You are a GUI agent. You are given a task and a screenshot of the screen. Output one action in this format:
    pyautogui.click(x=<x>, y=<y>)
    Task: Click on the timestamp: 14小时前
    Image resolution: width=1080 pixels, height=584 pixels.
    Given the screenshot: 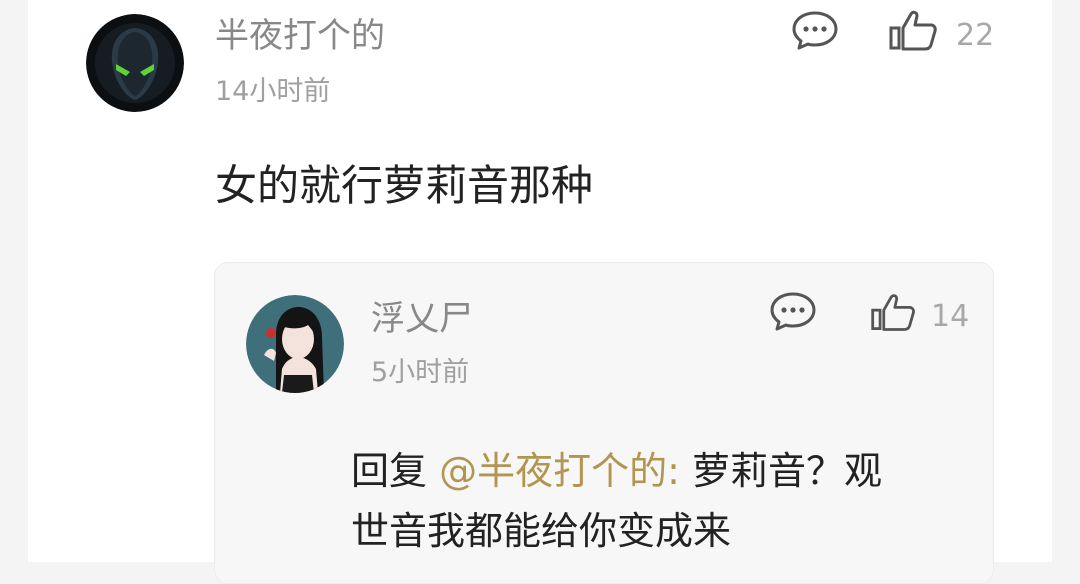 What is the action you would take?
    pyautogui.click(x=273, y=91)
    